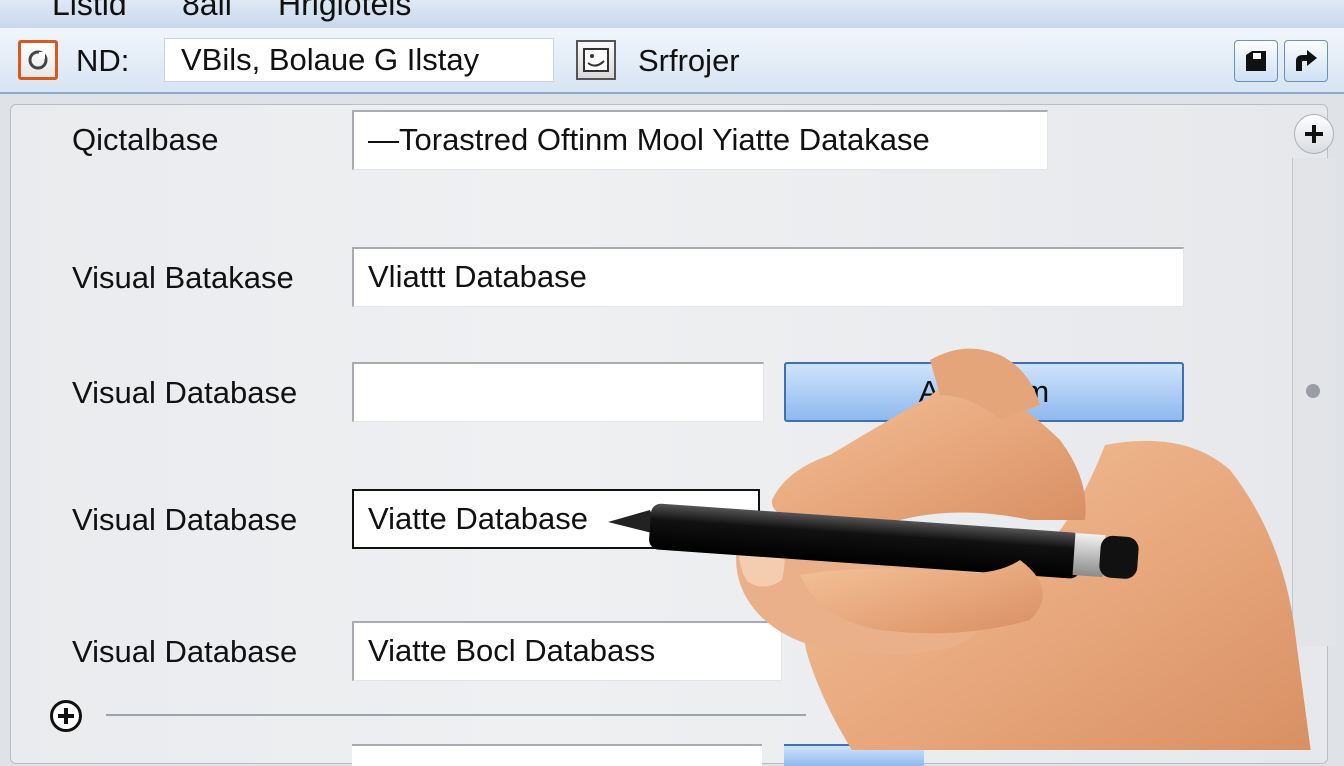  Describe the element at coordinates (984, 392) in the screenshot. I see `row-3-action-button: Affo hiom` at that location.